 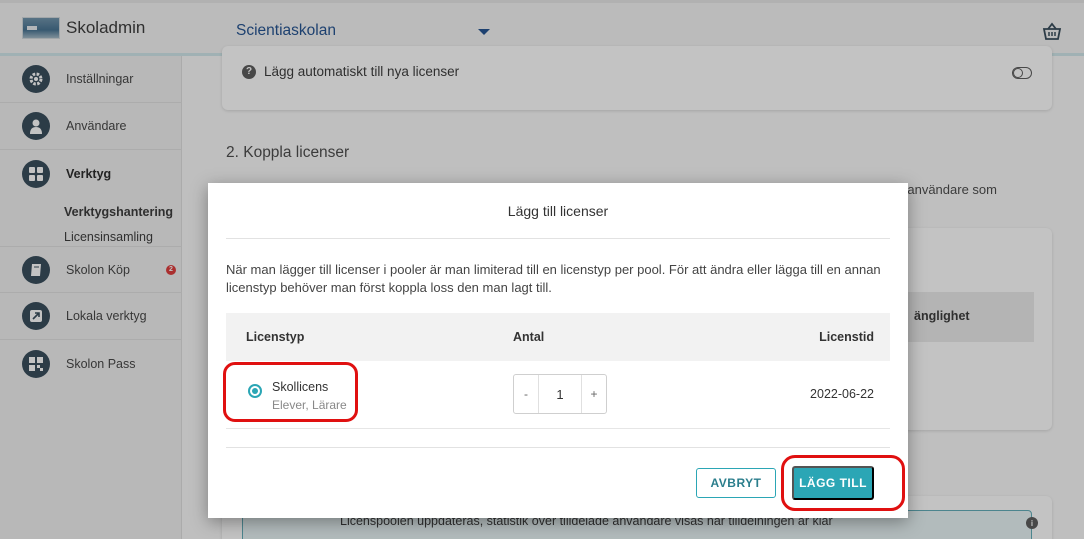 I want to click on quantity-stepper: - 1 +, so click(x=560, y=394).